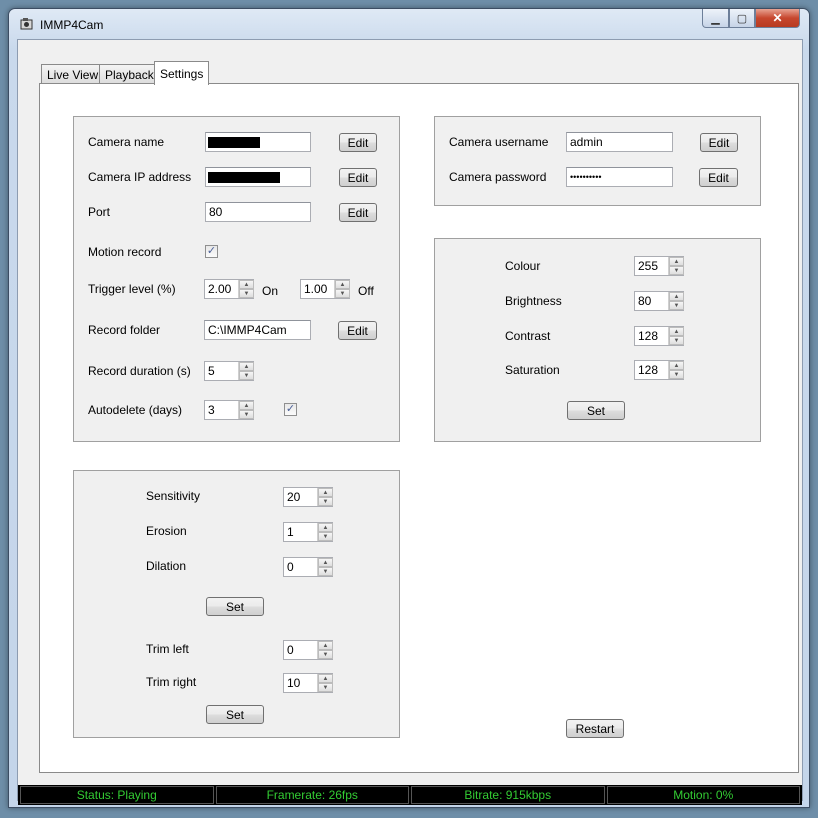  I want to click on title-bar: IMMP4Cam ▁ ▢ ✕, so click(409, 24).